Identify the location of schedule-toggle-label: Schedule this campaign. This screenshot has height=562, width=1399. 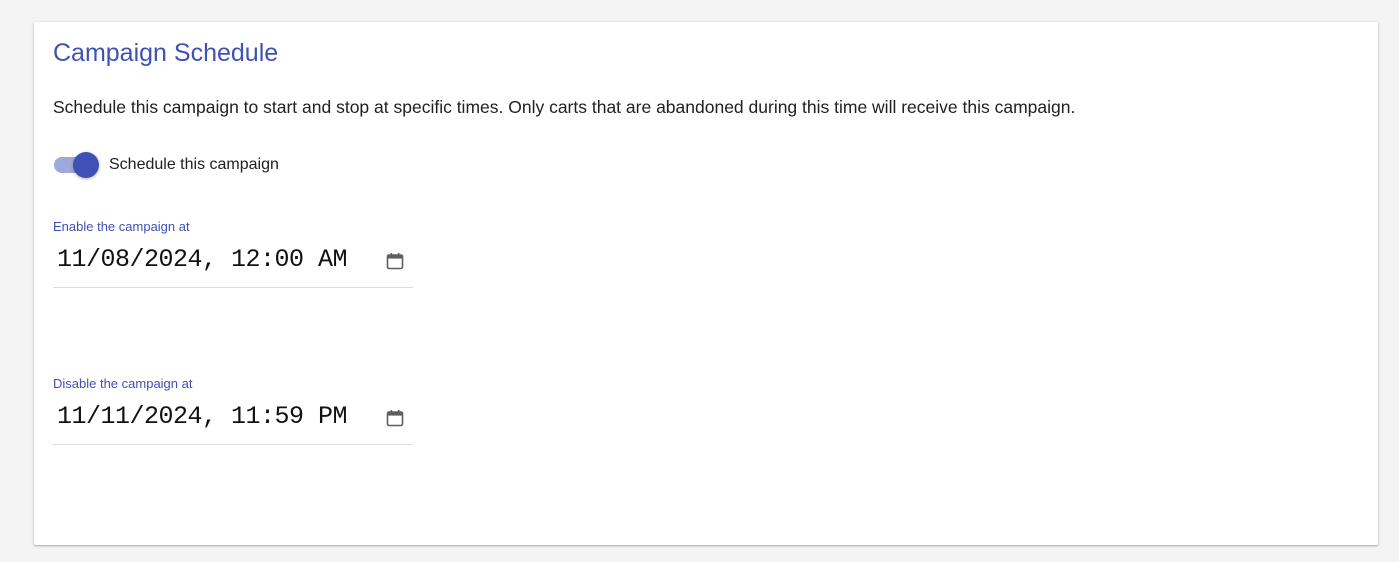
(194, 165).